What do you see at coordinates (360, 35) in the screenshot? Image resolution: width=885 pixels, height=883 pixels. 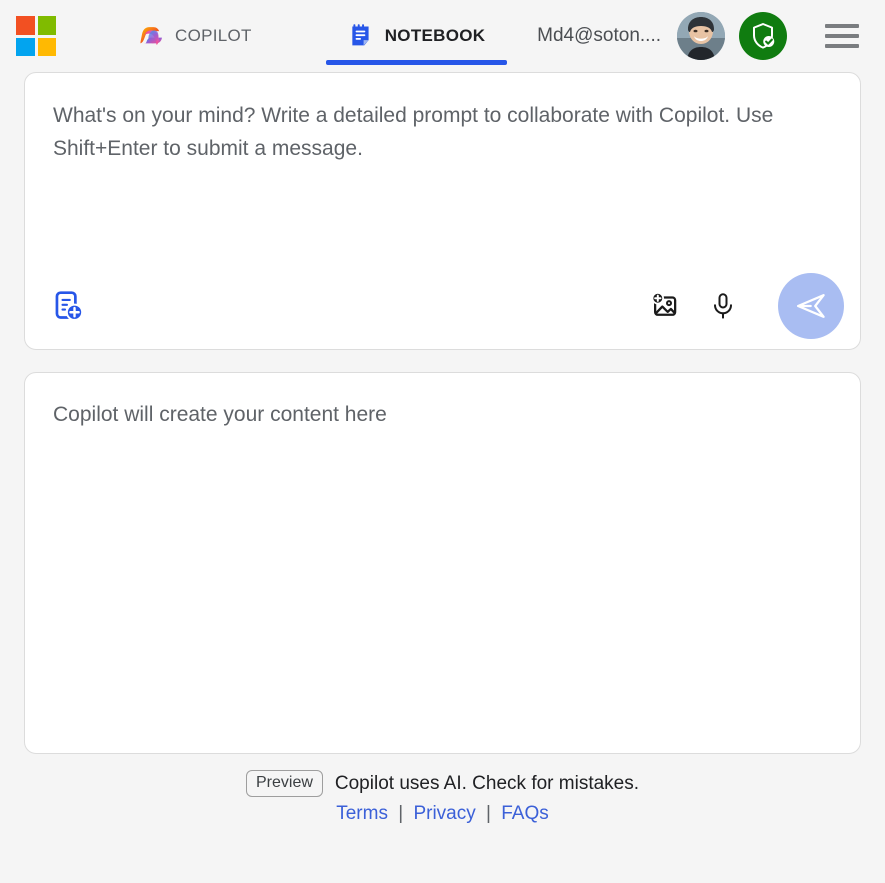 I see `notebook-icon` at bounding box center [360, 35].